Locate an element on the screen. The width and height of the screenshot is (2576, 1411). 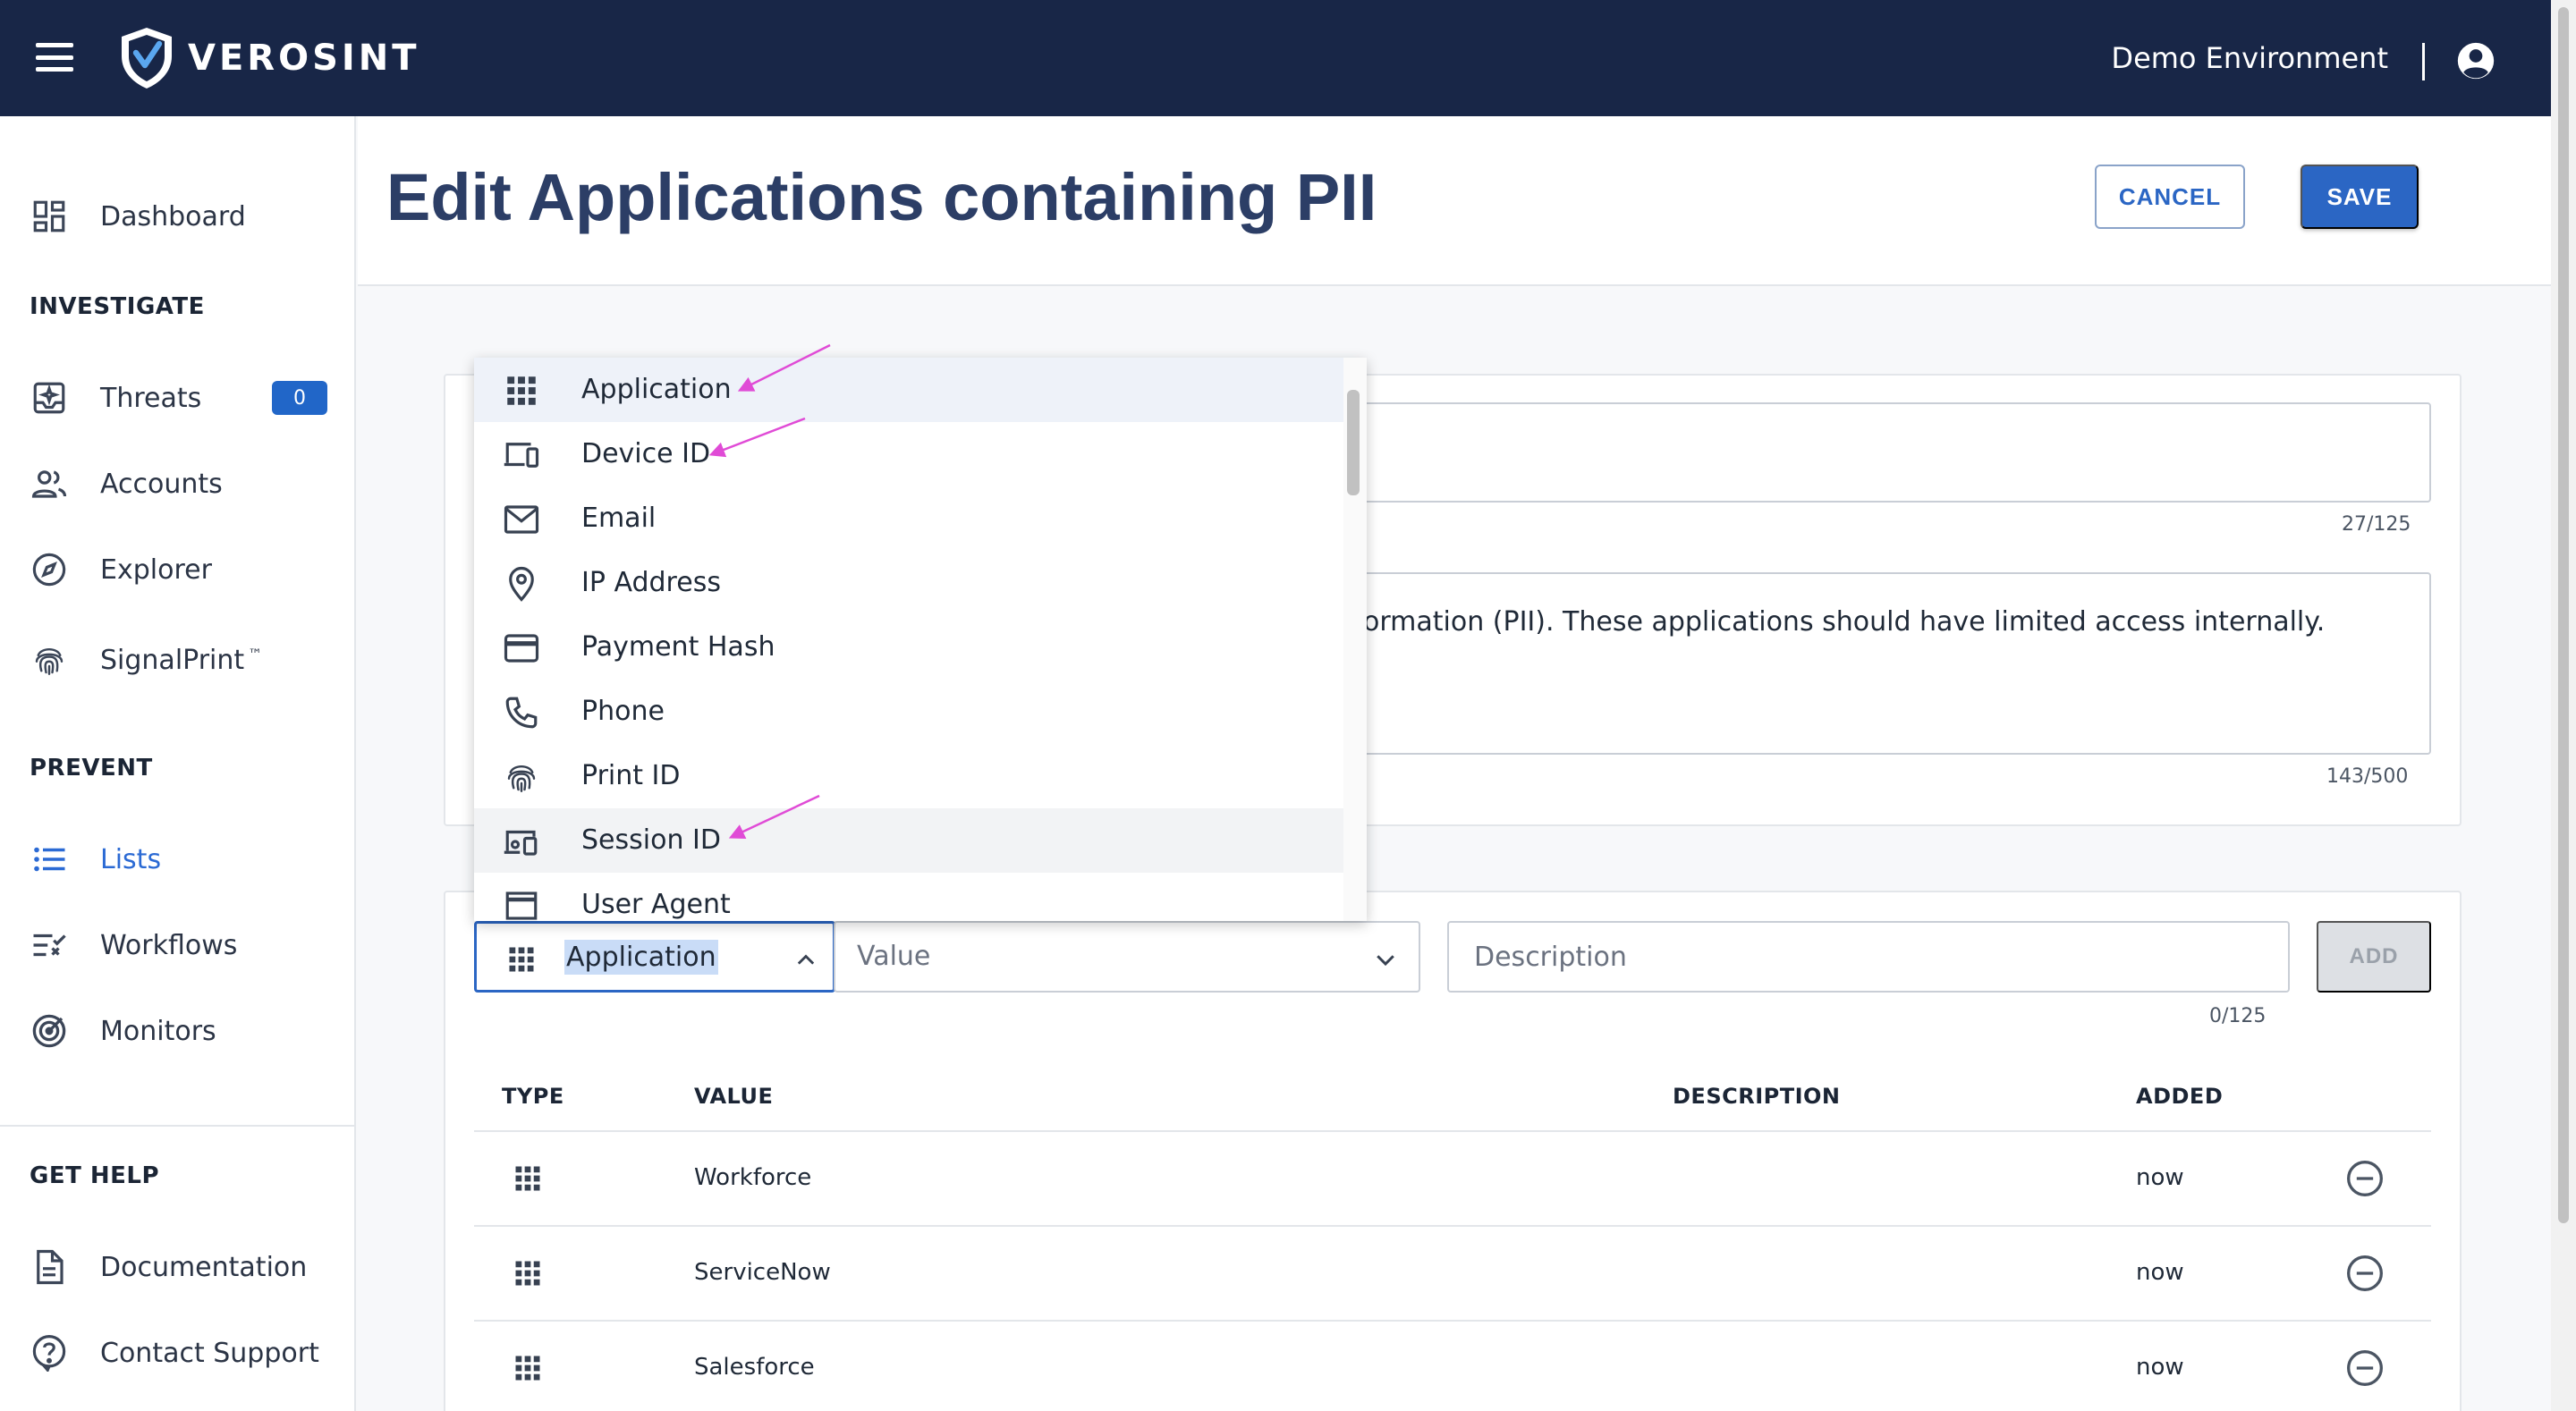
option-label: Payment Hash is located at coordinates (678, 647).